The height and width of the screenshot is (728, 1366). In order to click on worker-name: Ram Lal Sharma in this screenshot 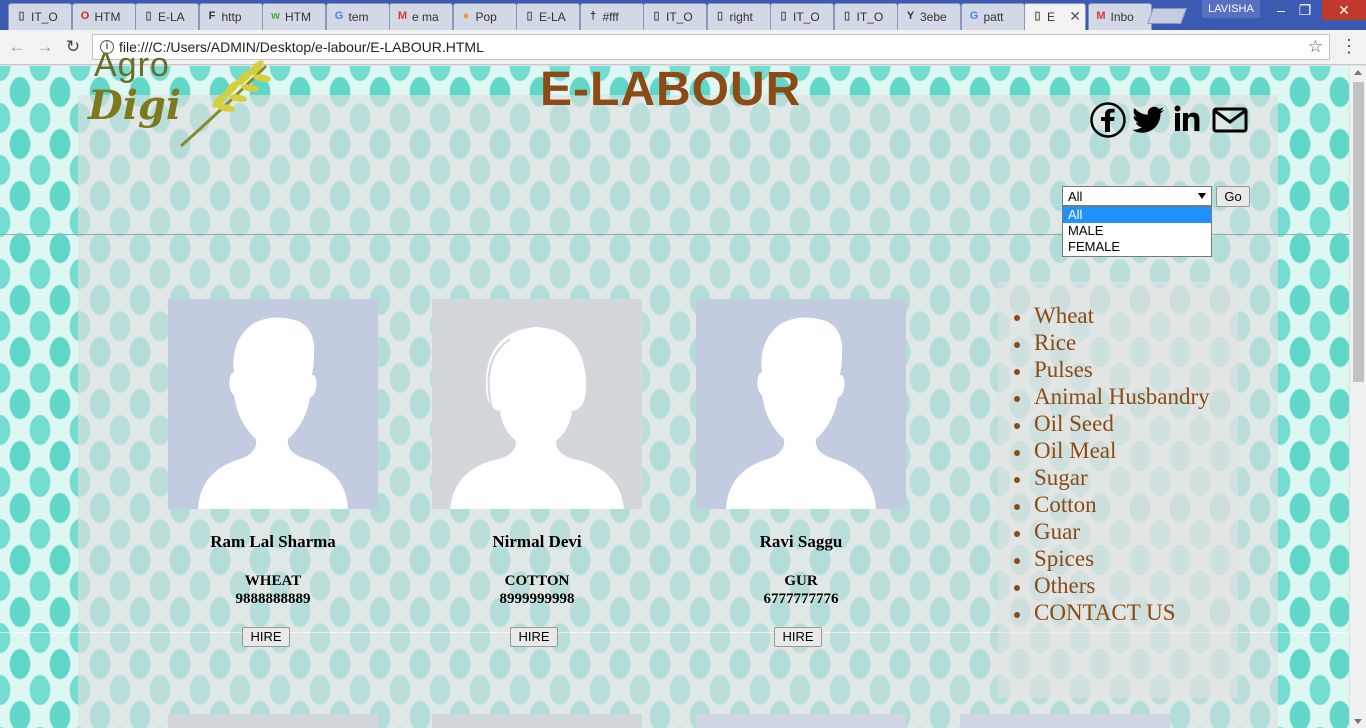, I will do `click(273, 541)`.